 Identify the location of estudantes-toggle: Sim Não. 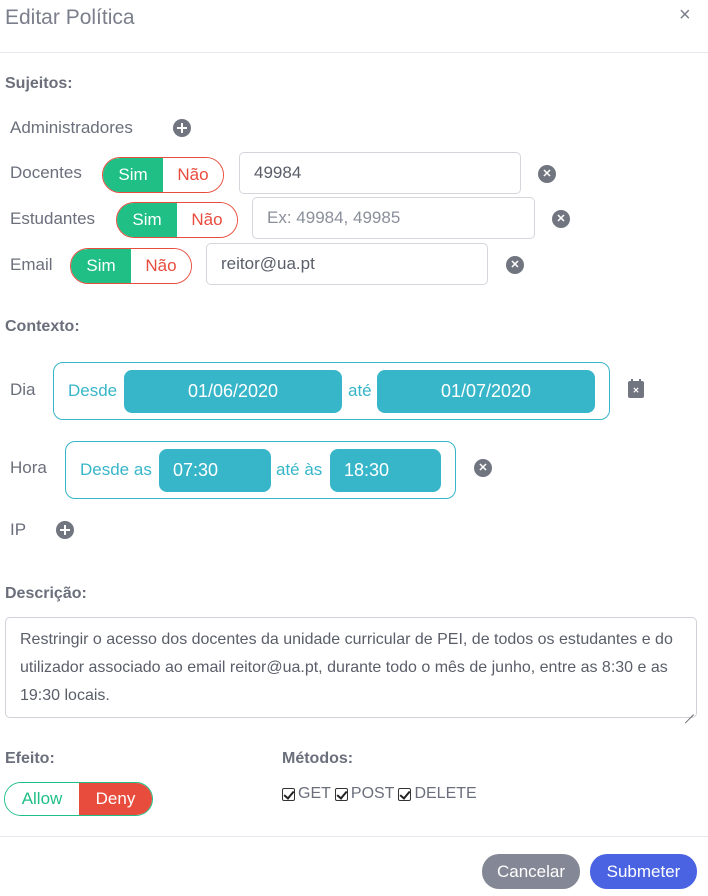
(177, 220).